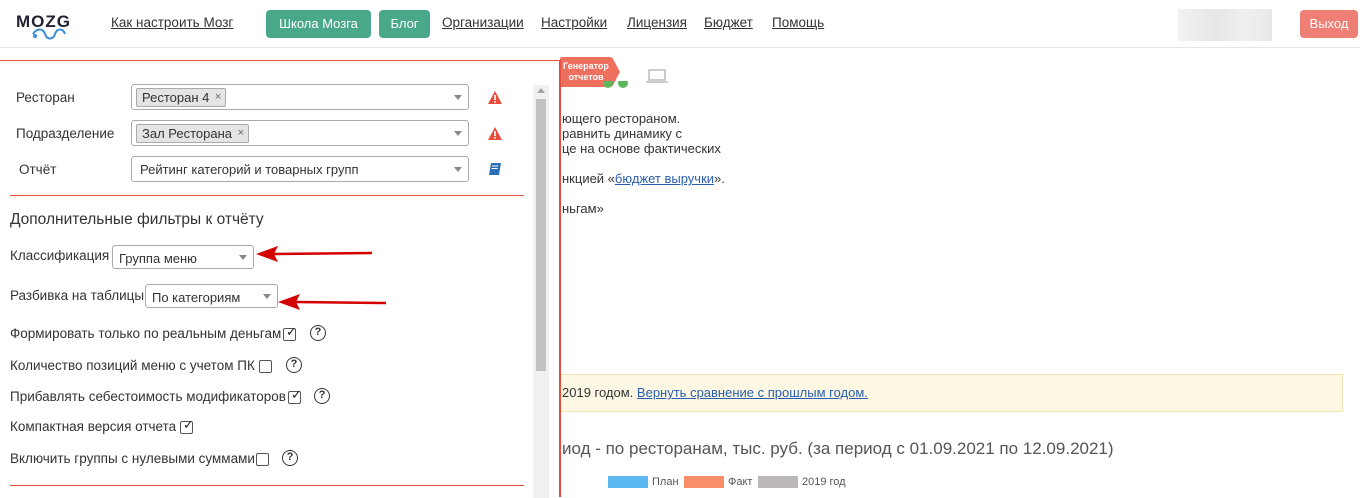 The height and width of the screenshot is (498, 1360). Describe the element at coordinates (300, 97) in the screenshot. I see `restaurant-select: Ресторан 4 ×` at that location.